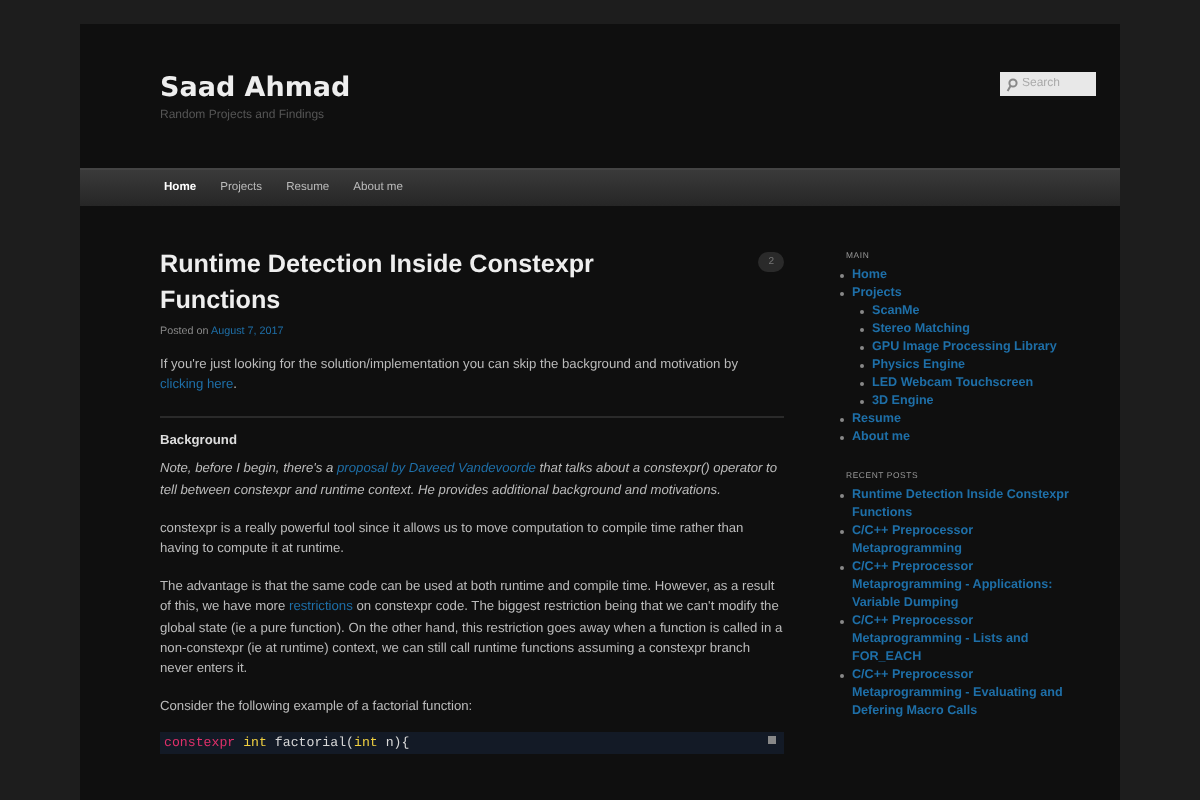 The width and height of the screenshot is (1200, 800). What do you see at coordinates (1012, 84) in the screenshot?
I see `search-icon` at bounding box center [1012, 84].